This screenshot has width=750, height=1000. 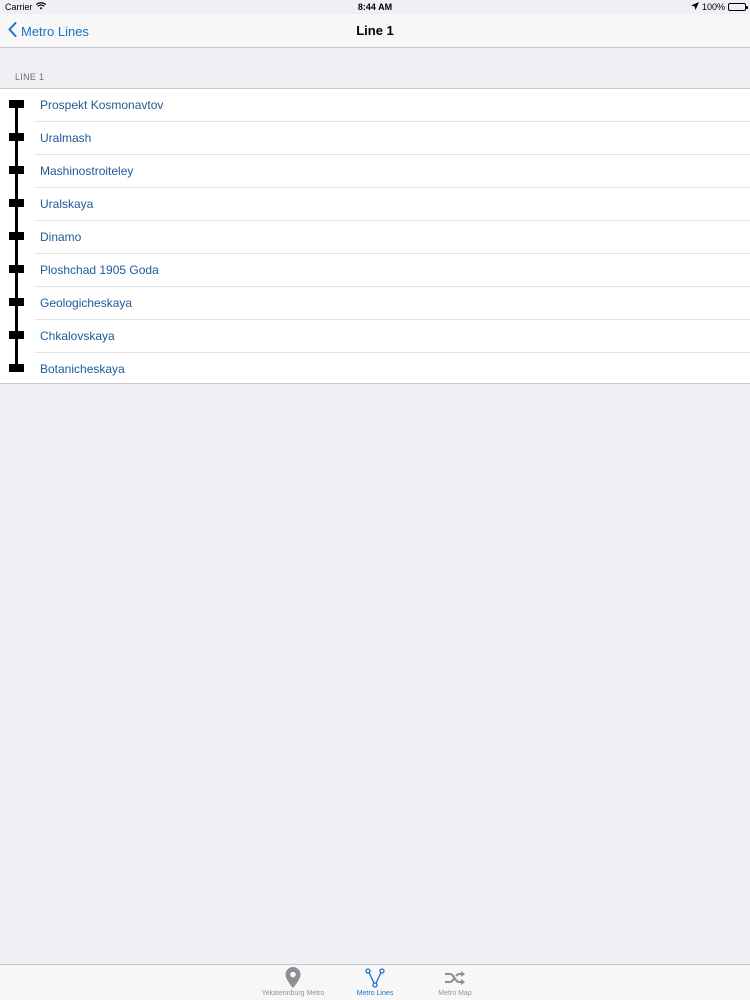 What do you see at coordinates (694, 7) in the screenshot?
I see `location-arrow-icon` at bounding box center [694, 7].